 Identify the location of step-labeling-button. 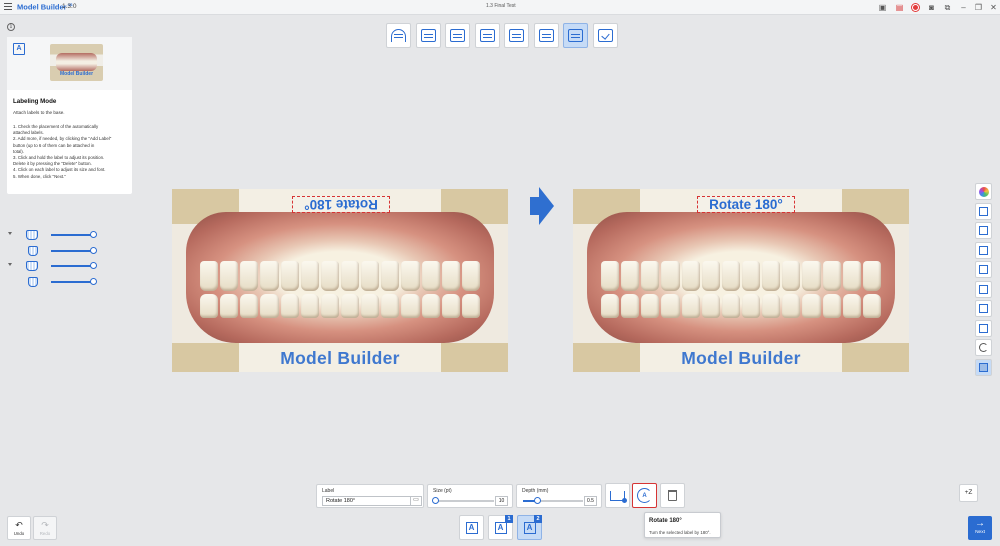
(575, 35).